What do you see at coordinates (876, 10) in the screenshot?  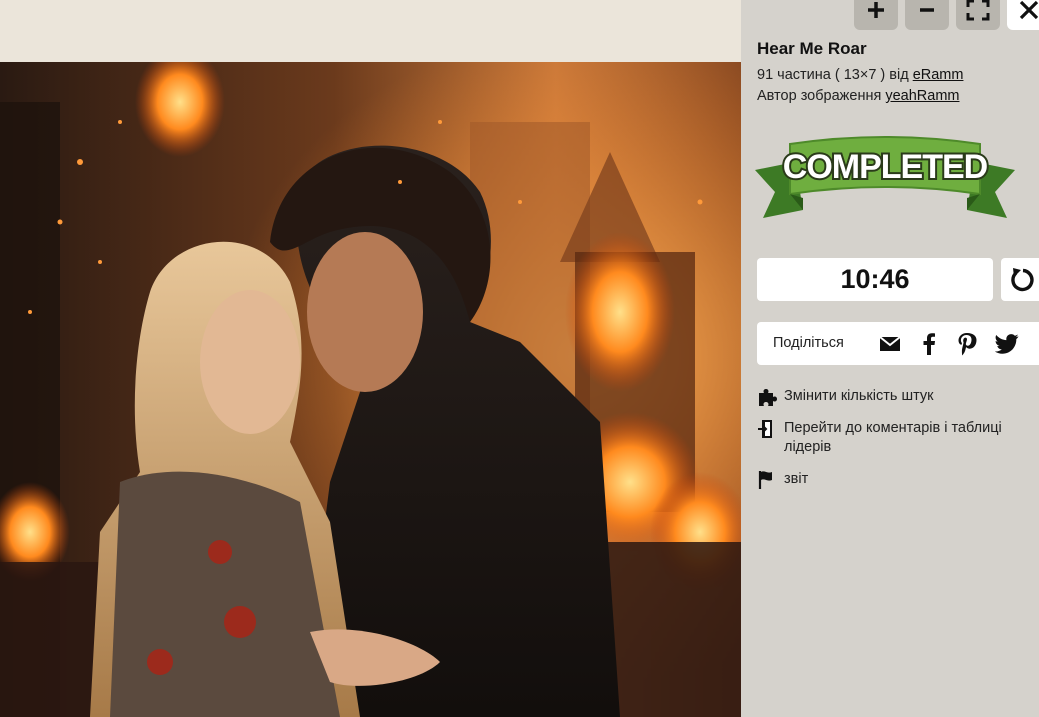 I see `zoom-in-icon` at bounding box center [876, 10].